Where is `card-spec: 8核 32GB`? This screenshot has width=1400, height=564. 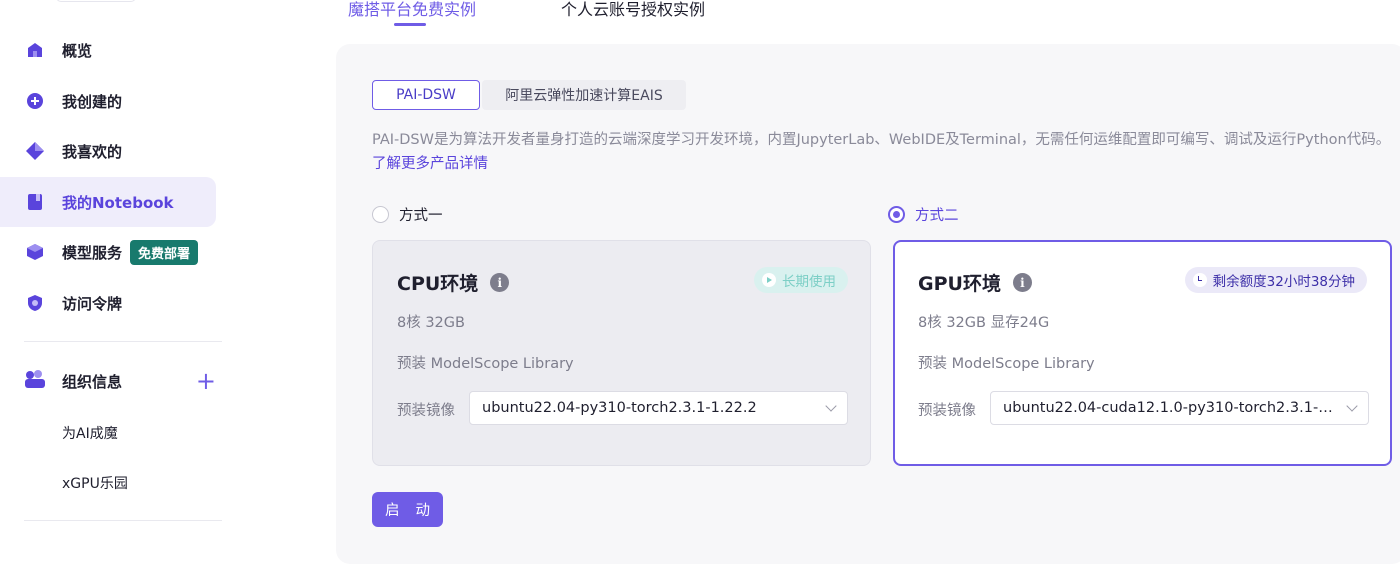 card-spec: 8核 32GB is located at coordinates (431, 323).